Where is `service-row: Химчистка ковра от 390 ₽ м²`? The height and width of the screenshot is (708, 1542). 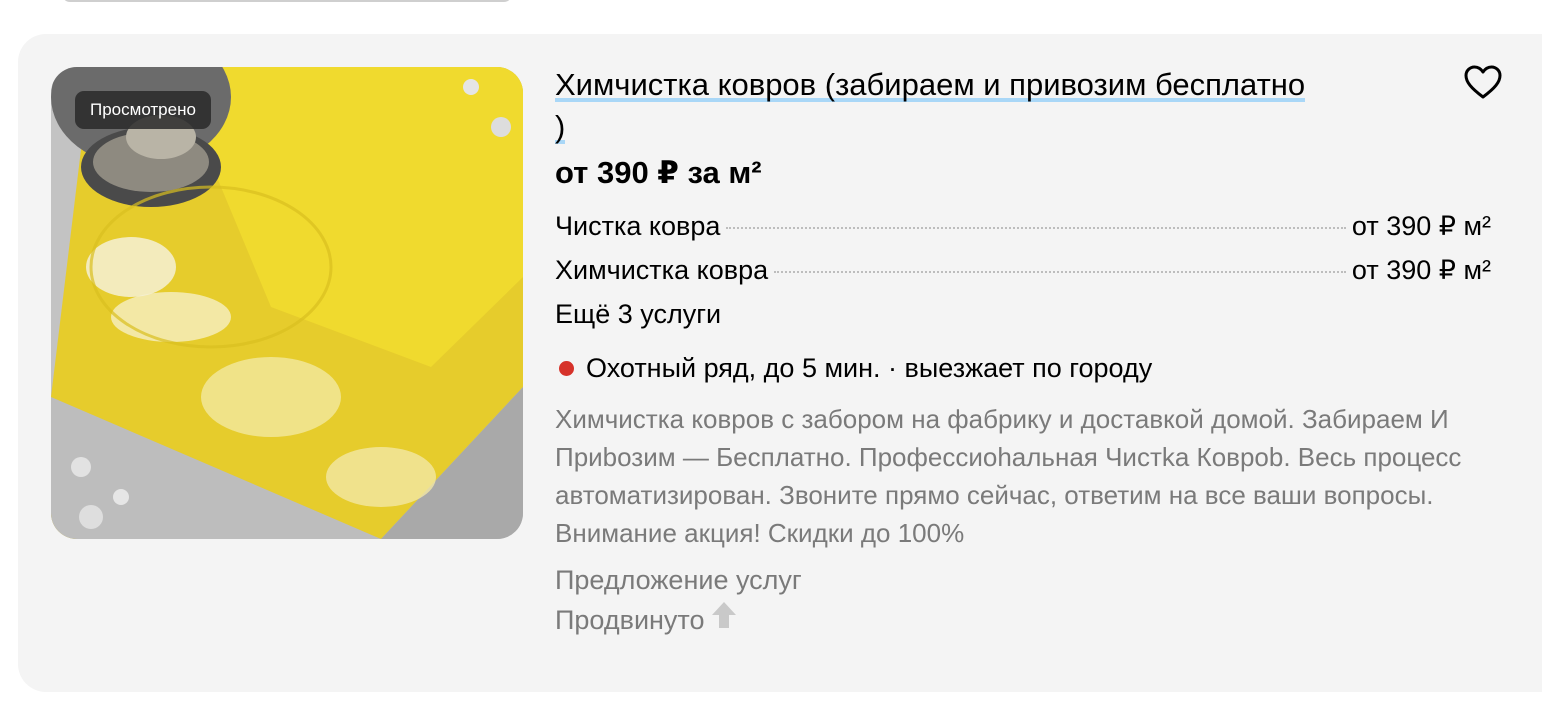
service-row: Химчистка ковра от 390 ₽ м² is located at coordinates (1023, 270).